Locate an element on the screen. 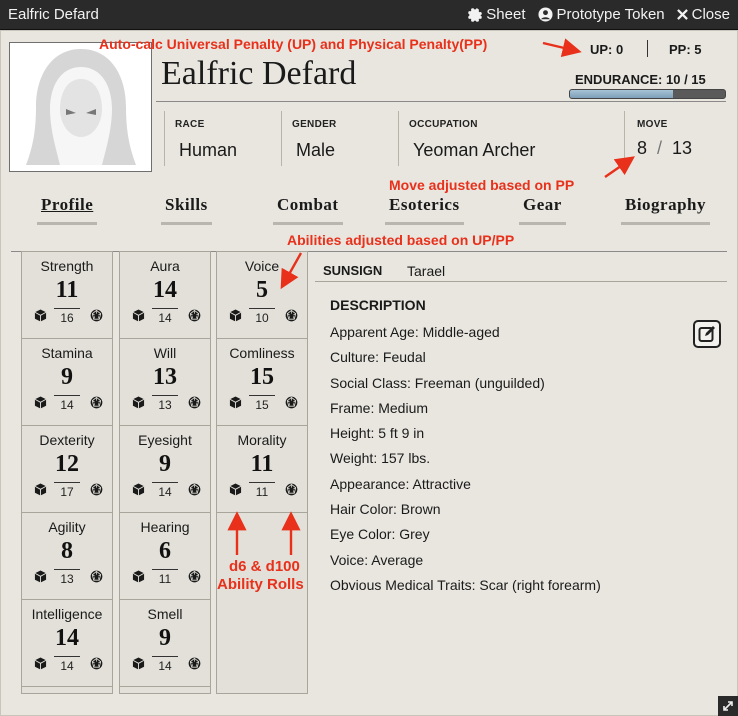  prototype-token-button: Prototype Token is located at coordinates (601, 14).